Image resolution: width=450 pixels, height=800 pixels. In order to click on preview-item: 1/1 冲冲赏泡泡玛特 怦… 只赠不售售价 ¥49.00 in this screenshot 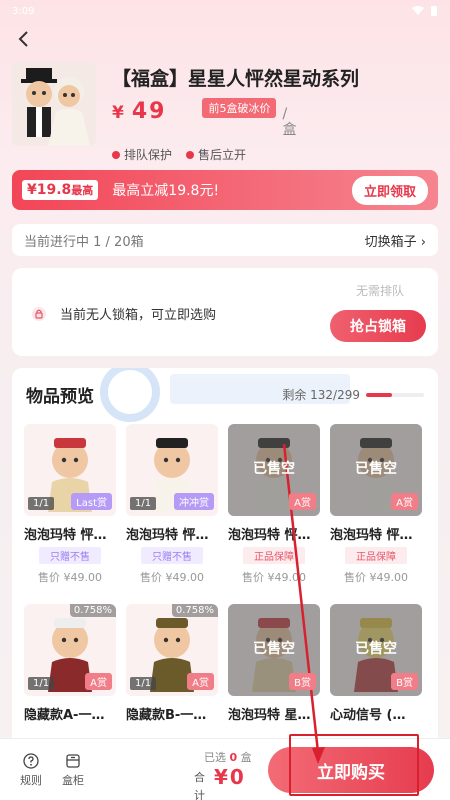, I will do `click(172, 504)`.